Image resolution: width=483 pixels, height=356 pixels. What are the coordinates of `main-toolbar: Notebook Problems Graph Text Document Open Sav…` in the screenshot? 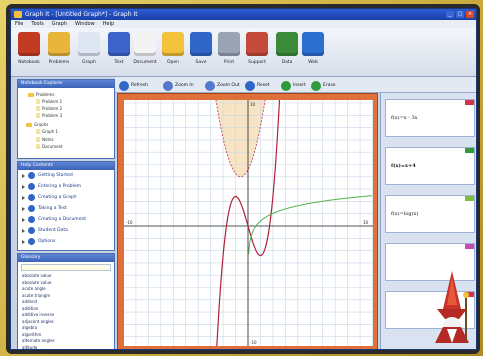 It's located at (243, 52).